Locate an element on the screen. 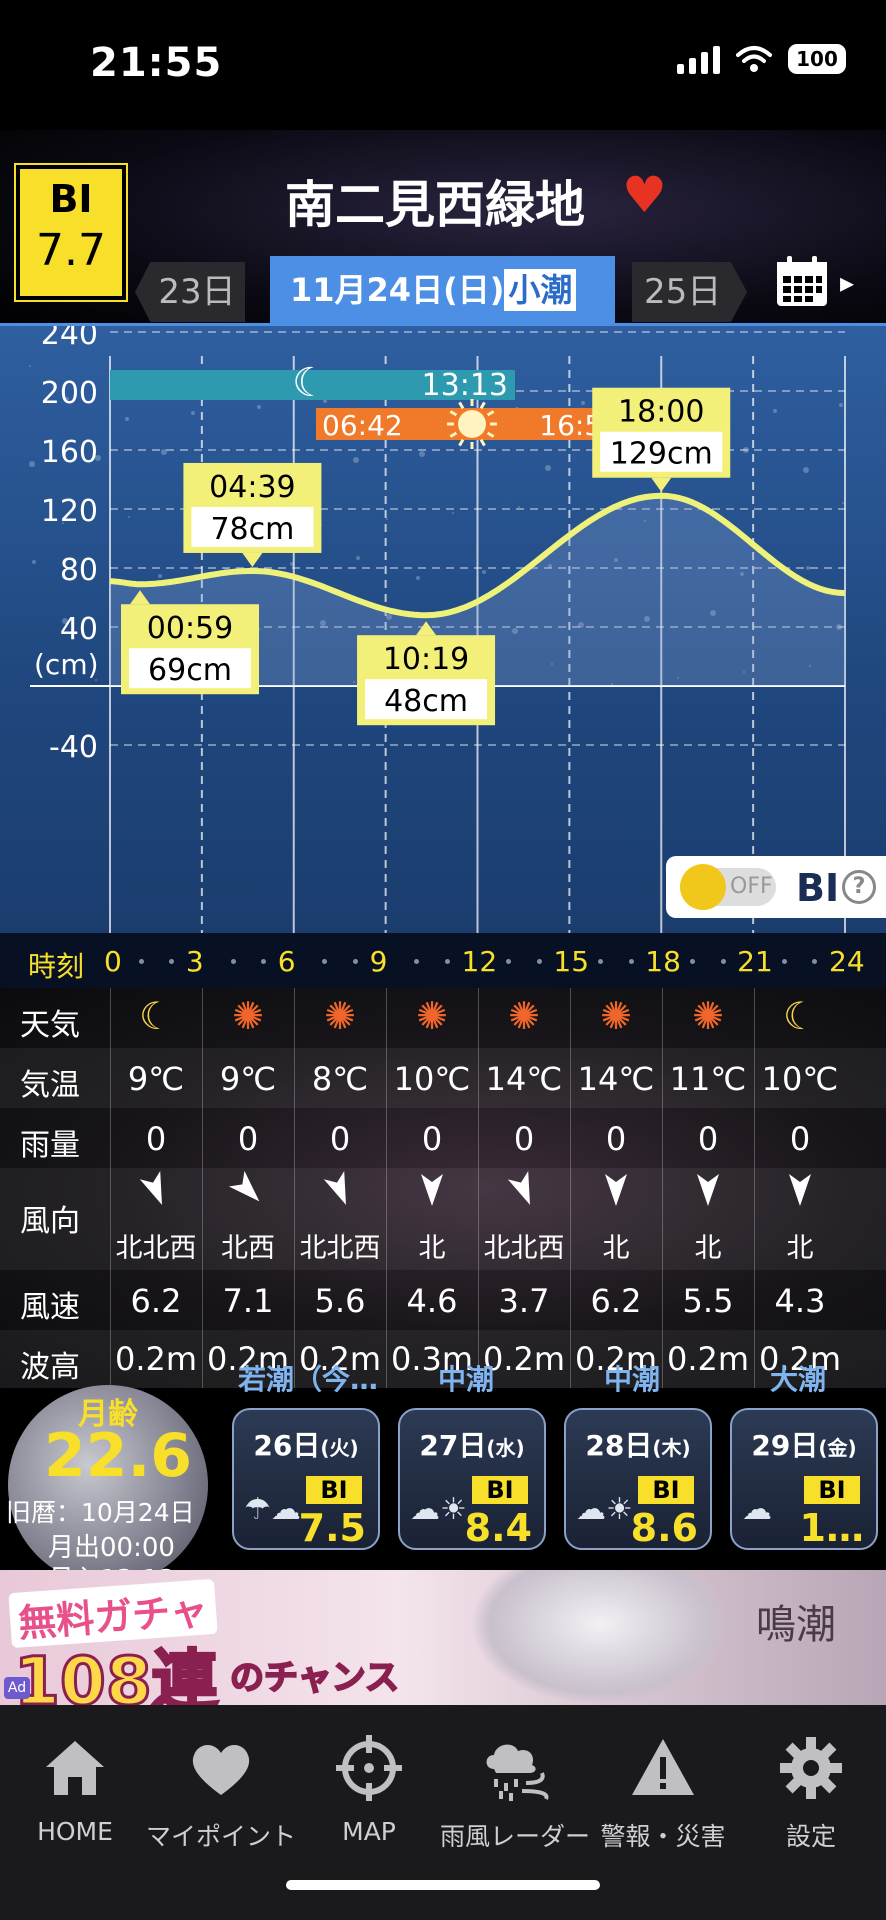 Image resolution: width=886 pixels, height=1920 pixels. gear-icon is located at coordinates (811, 1768).